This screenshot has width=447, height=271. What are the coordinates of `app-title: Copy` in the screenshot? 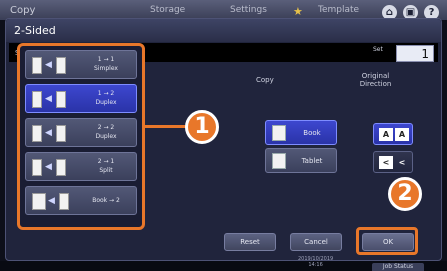 It's located at (23, 10).